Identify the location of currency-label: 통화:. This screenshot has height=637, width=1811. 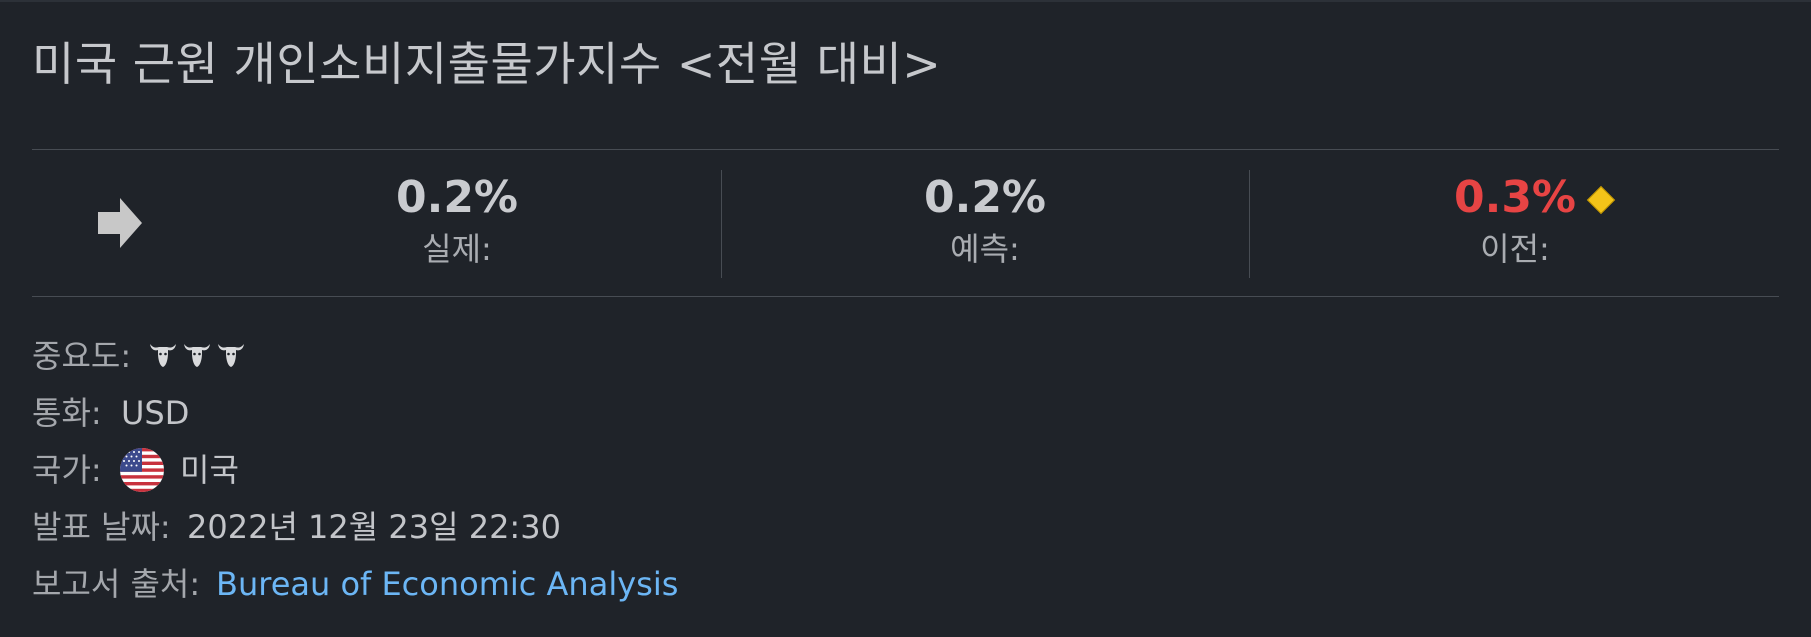
(67, 413).